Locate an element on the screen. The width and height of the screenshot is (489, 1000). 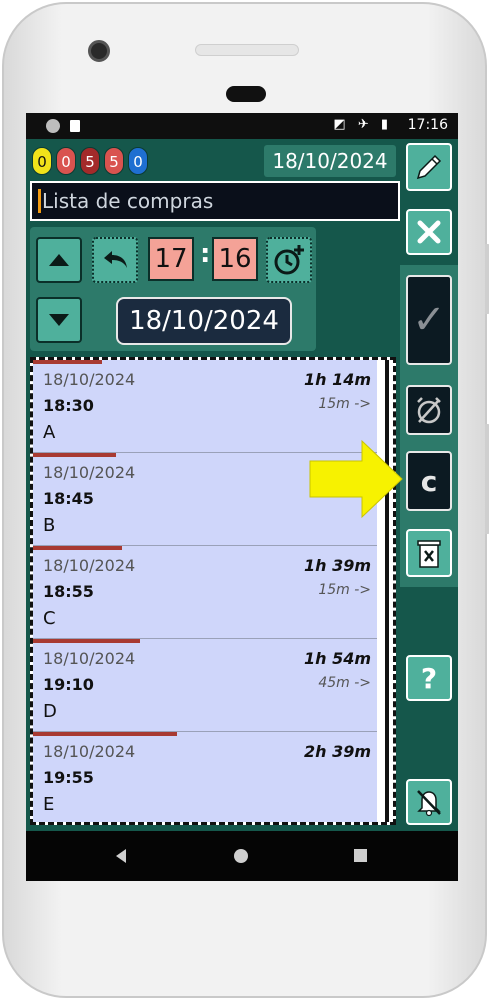
header-date: 18/10/2024 is located at coordinates (330, 161).